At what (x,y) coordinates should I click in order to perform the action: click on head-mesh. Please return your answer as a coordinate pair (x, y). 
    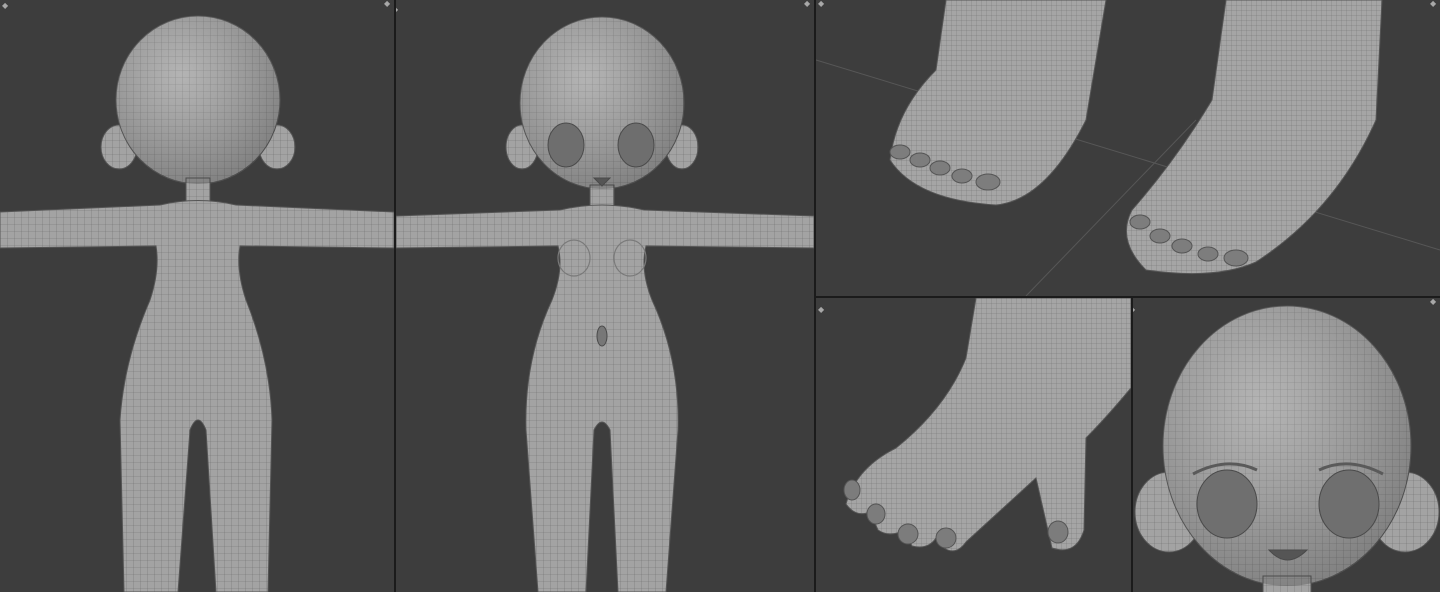
    Looking at the image, I should click on (1287, 448).